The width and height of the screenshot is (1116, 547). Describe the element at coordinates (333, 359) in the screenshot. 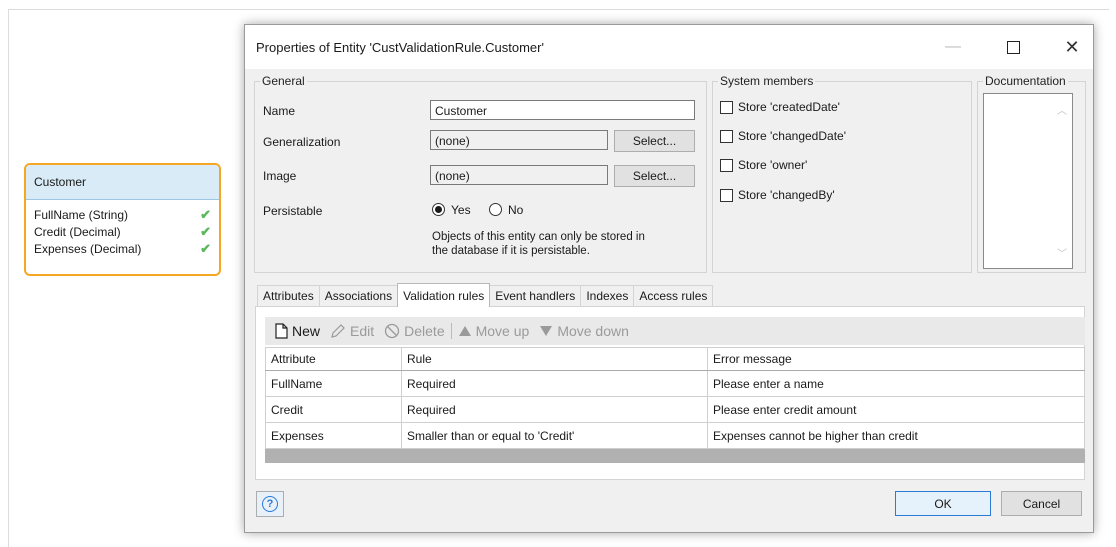

I see `column-header-attribute: Attribute` at that location.